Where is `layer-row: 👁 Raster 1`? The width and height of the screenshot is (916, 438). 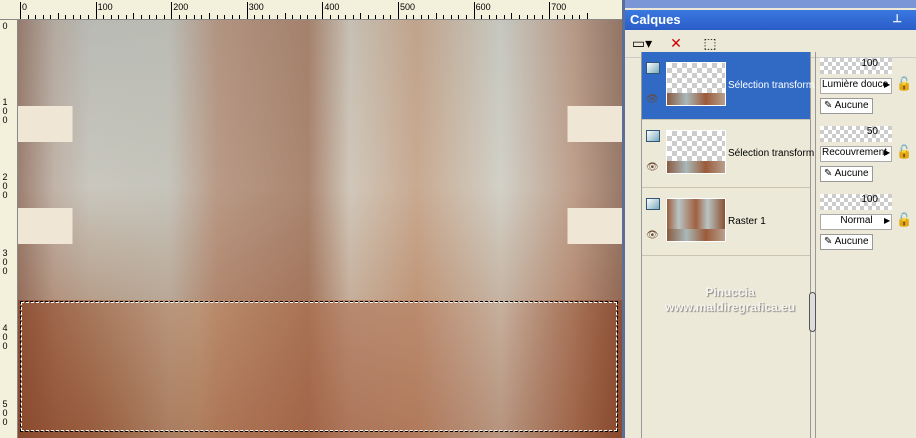
layer-row: 👁 Raster 1 is located at coordinates (726, 222).